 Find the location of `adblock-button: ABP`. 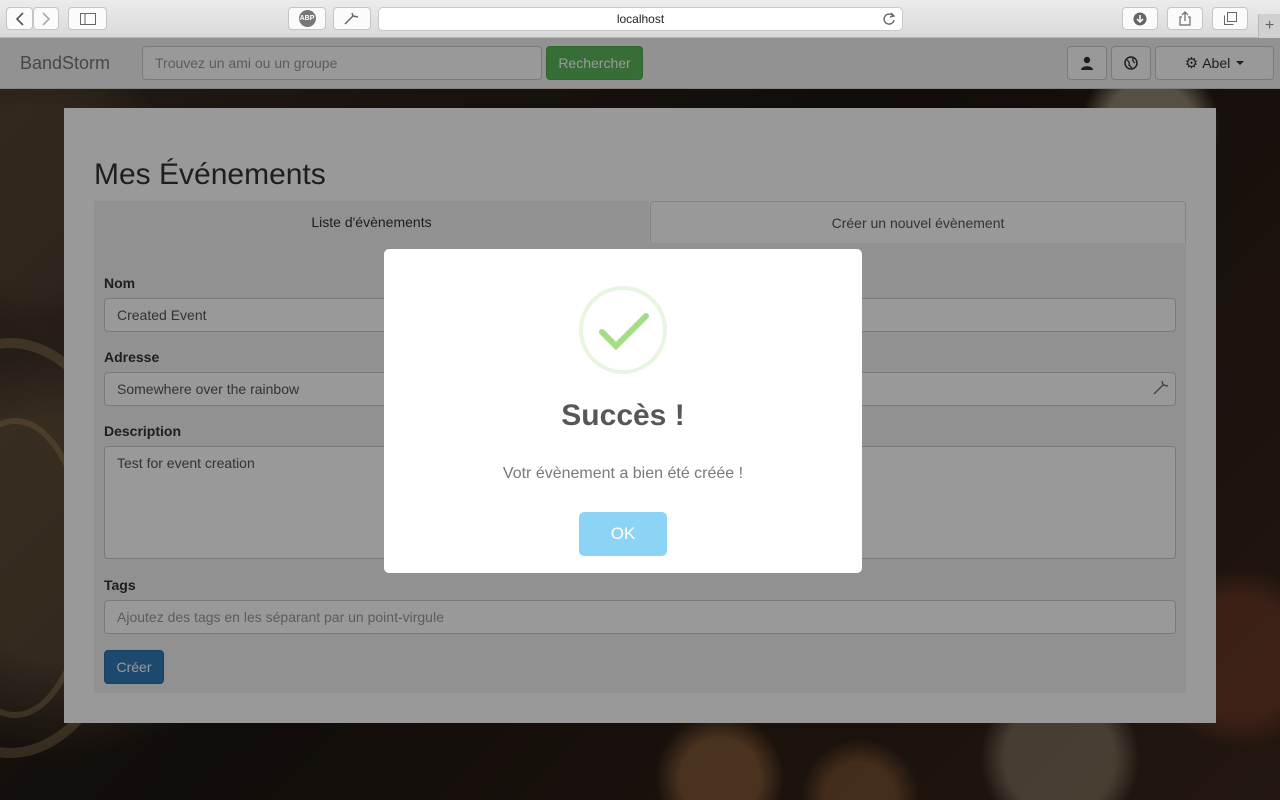

adblock-button: ABP is located at coordinates (307, 18).